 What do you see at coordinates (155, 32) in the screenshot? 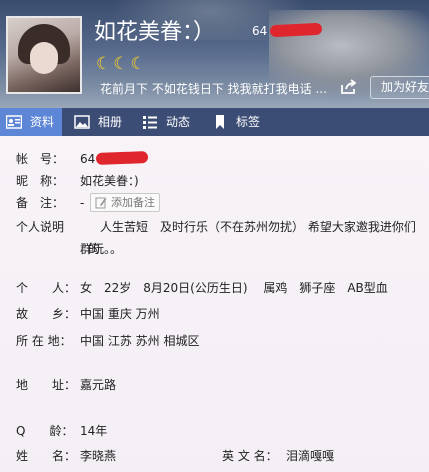
I see `header-nickname: 如花美眷：）` at bounding box center [155, 32].